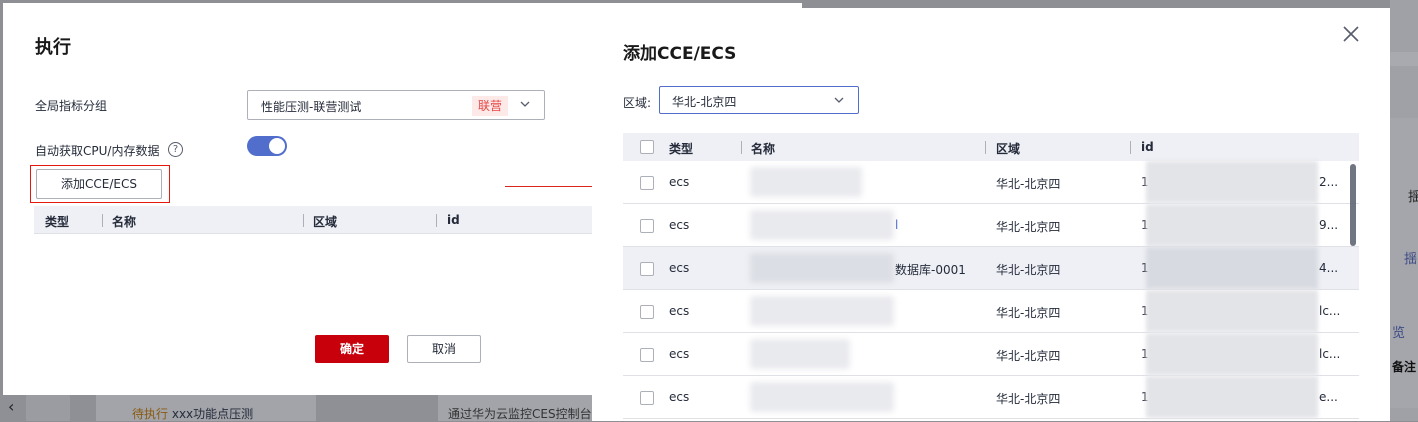 The image size is (1418, 422). What do you see at coordinates (212, 414) in the screenshot?
I see `task-name: xxx功能点压测` at bounding box center [212, 414].